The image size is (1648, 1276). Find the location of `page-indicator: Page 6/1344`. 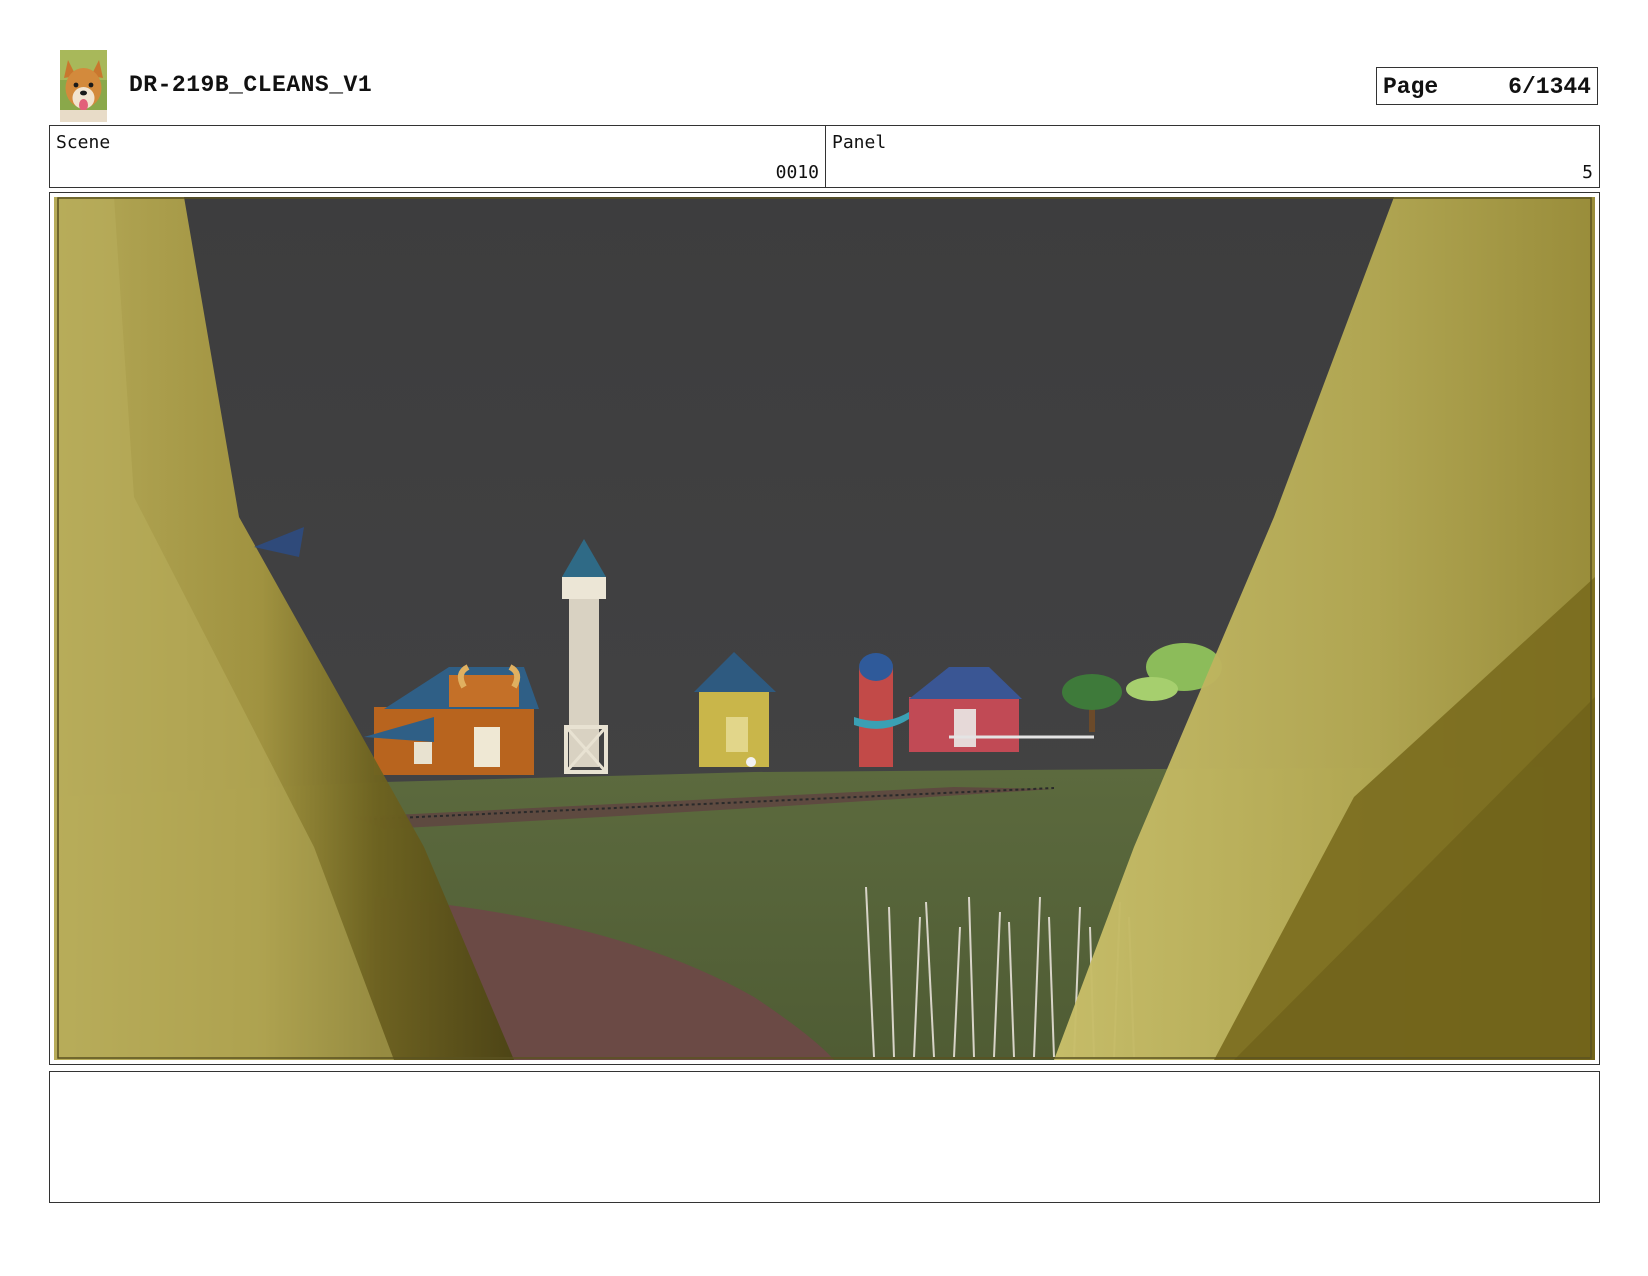

page-indicator: Page 6/1344 is located at coordinates (1487, 86).